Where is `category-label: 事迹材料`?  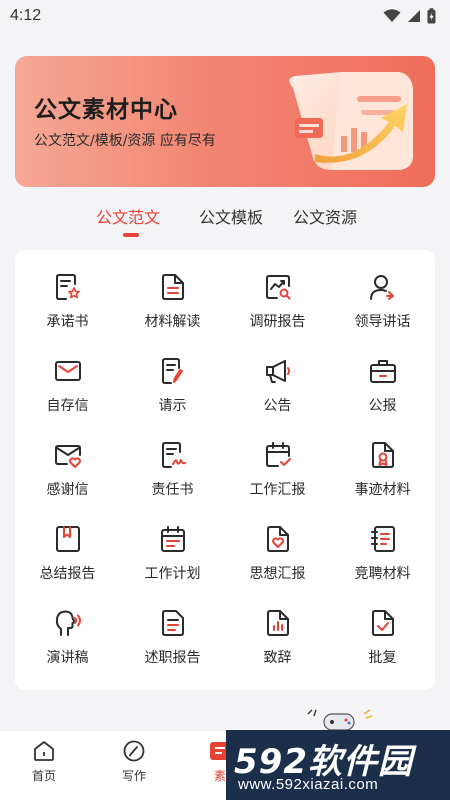
category-label: 事迹材料 is located at coordinates (382, 490).